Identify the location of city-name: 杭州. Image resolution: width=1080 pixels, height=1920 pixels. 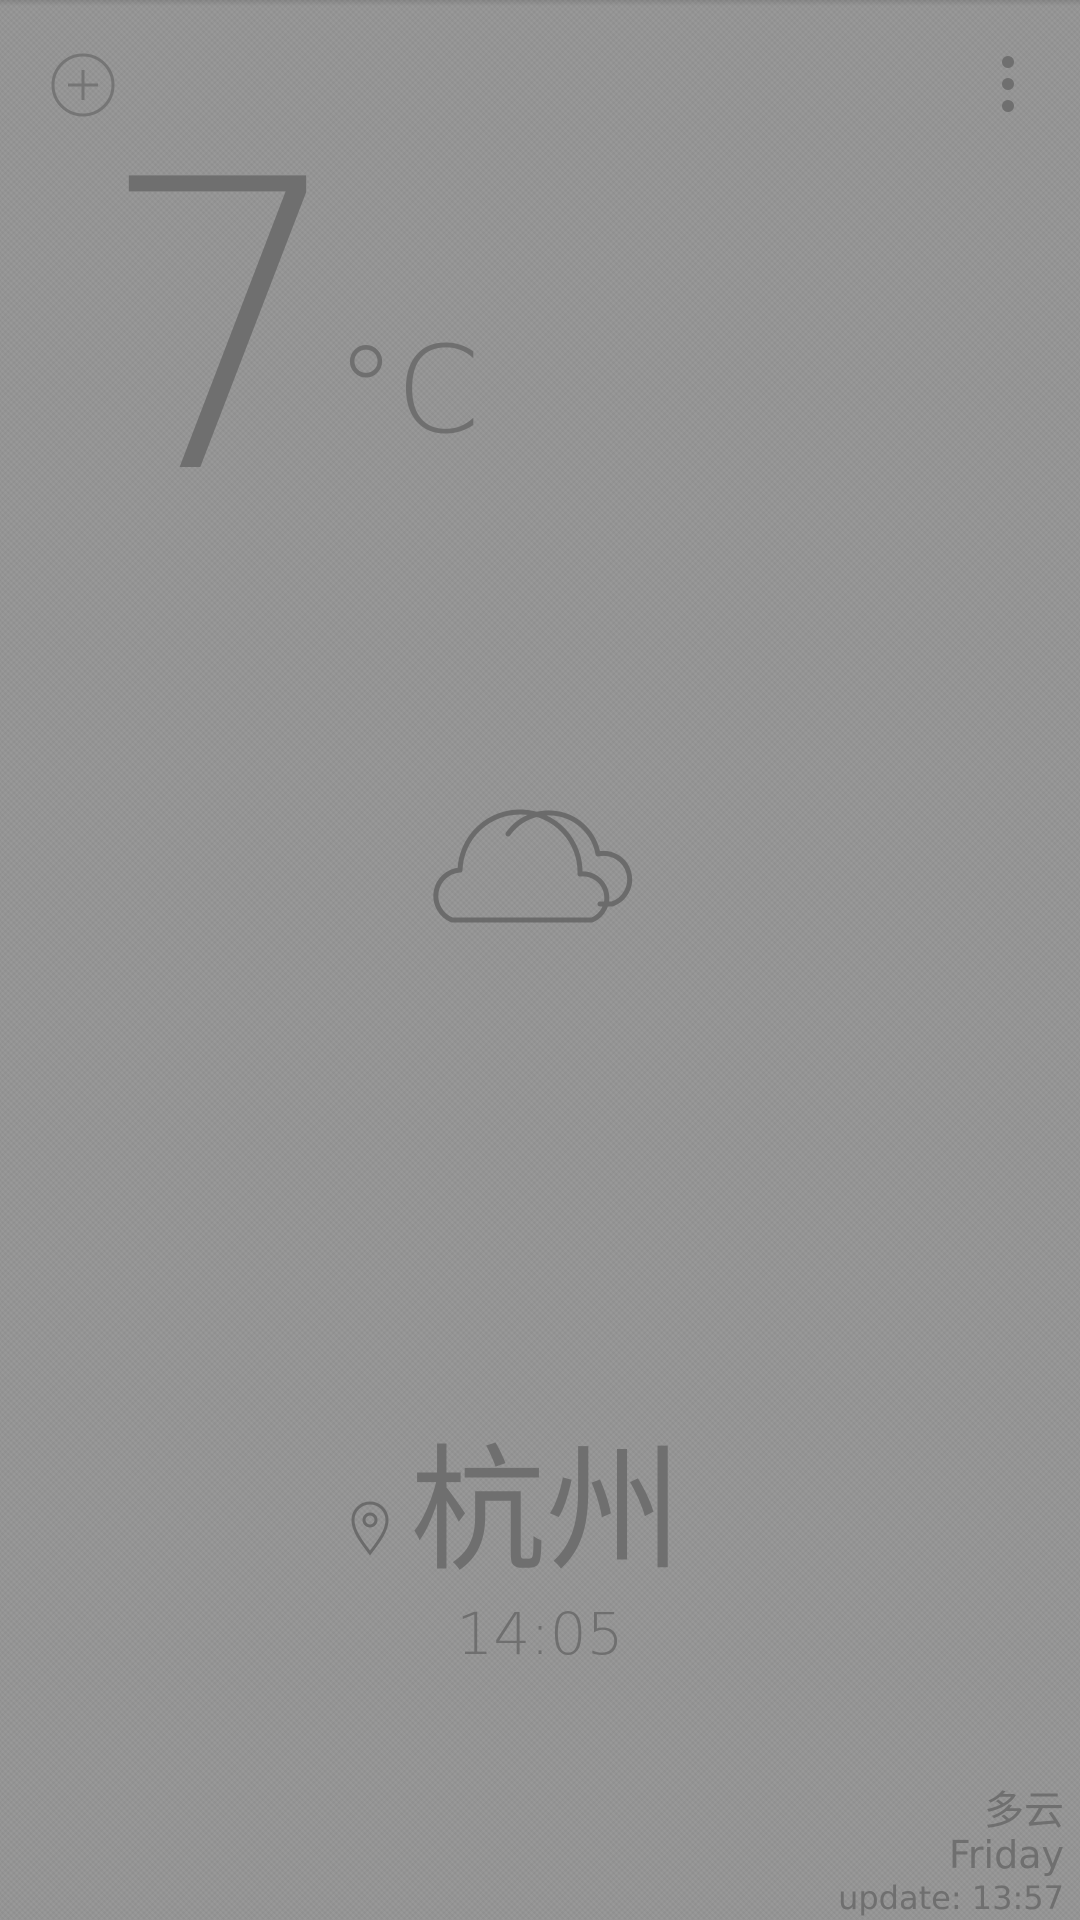
(546, 1512).